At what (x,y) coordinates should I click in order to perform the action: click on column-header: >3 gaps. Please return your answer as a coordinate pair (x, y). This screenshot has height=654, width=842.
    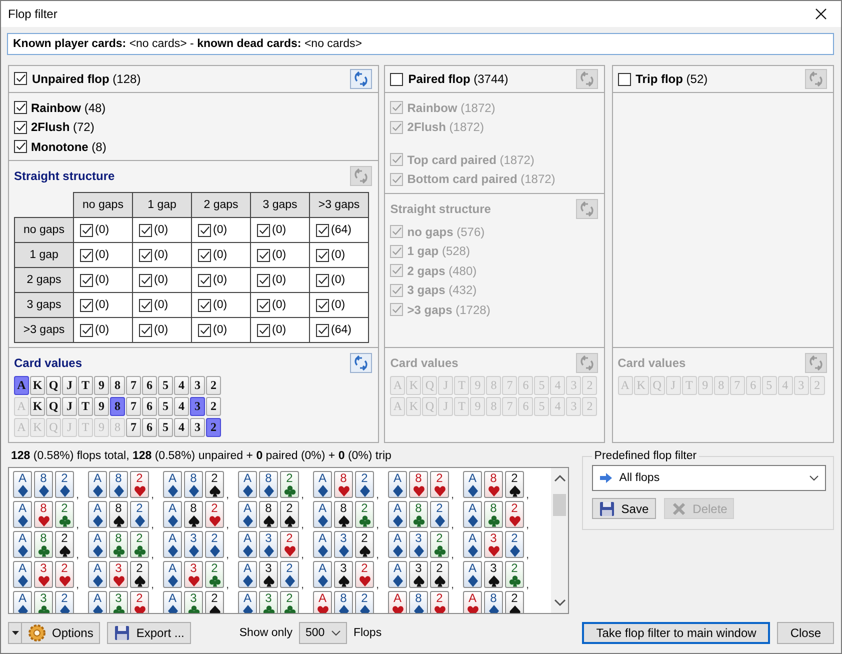
    Looking at the image, I should click on (339, 205).